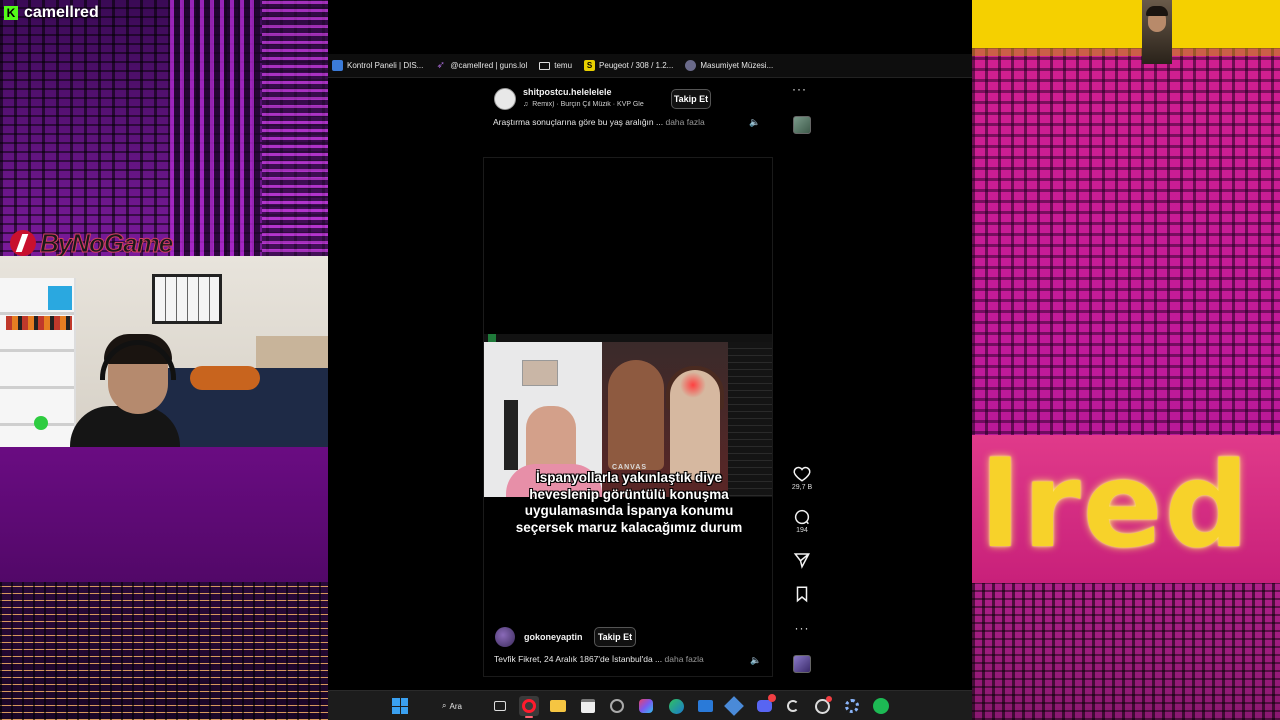 This screenshot has width=1280, height=720. Describe the element at coordinates (23, 243) in the screenshot. I see `bynogame-icon` at that location.